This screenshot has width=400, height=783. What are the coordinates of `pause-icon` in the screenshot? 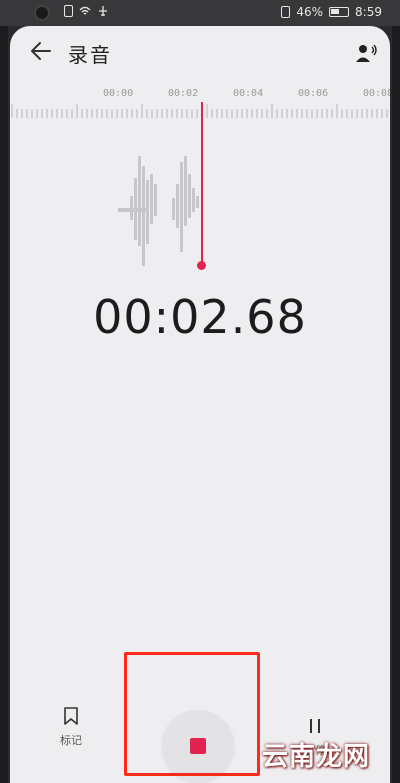 It's located at (315, 726).